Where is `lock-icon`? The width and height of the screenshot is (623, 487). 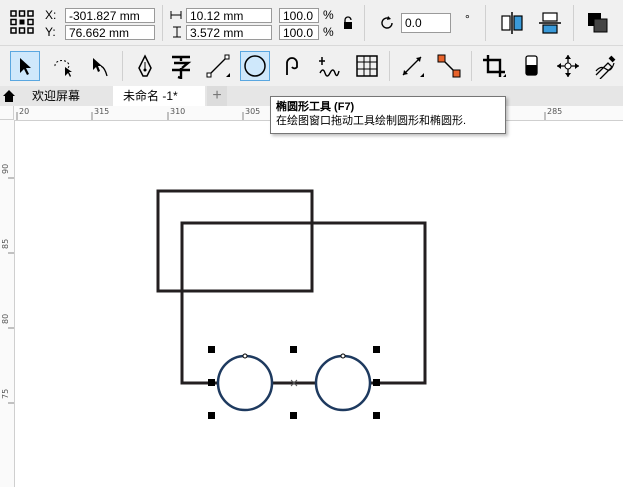 lock-icon is located at coordinates (348, 23).